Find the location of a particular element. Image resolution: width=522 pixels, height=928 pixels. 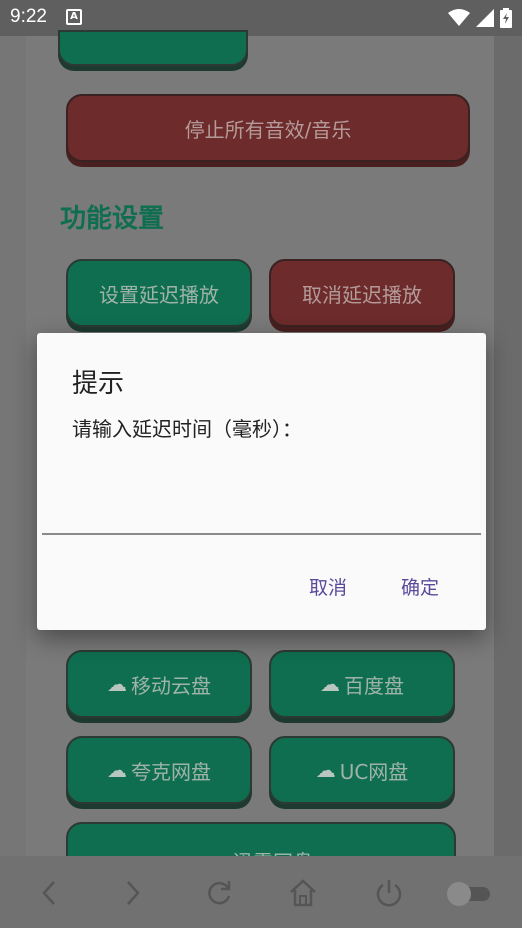

toggle-icon is located at coordinates (468, 894).